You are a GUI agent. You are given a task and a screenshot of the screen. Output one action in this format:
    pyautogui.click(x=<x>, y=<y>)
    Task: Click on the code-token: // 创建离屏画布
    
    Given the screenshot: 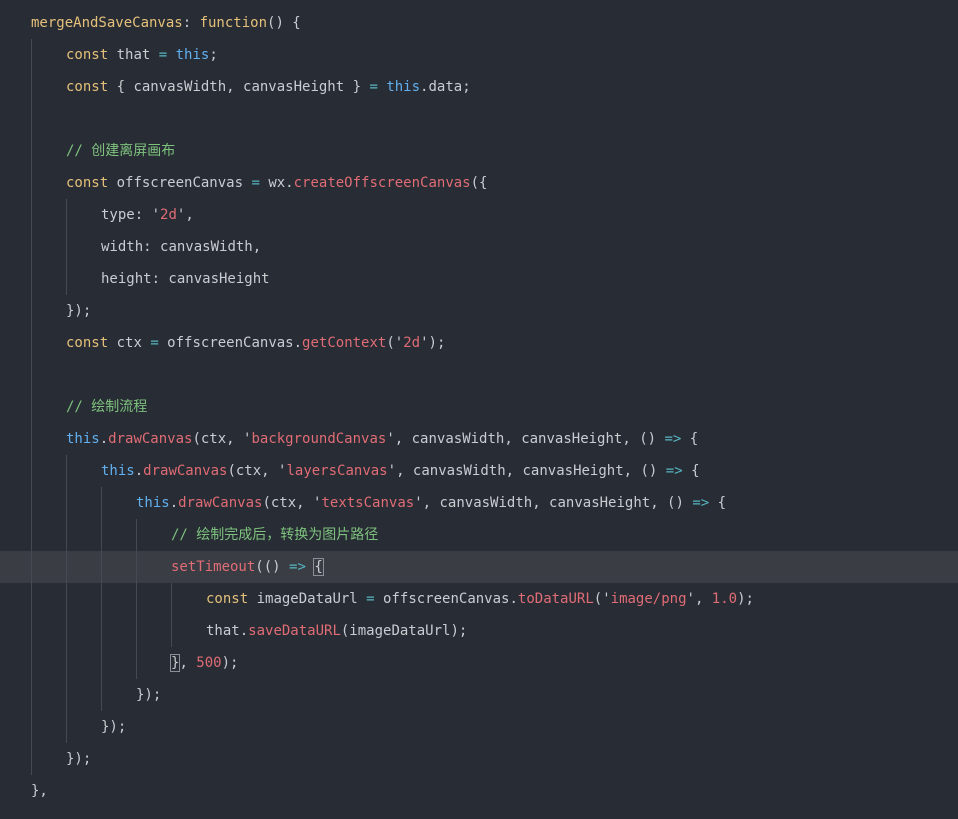 What is the action you would take?
    pyautogui.click(x=121, y=151)
    